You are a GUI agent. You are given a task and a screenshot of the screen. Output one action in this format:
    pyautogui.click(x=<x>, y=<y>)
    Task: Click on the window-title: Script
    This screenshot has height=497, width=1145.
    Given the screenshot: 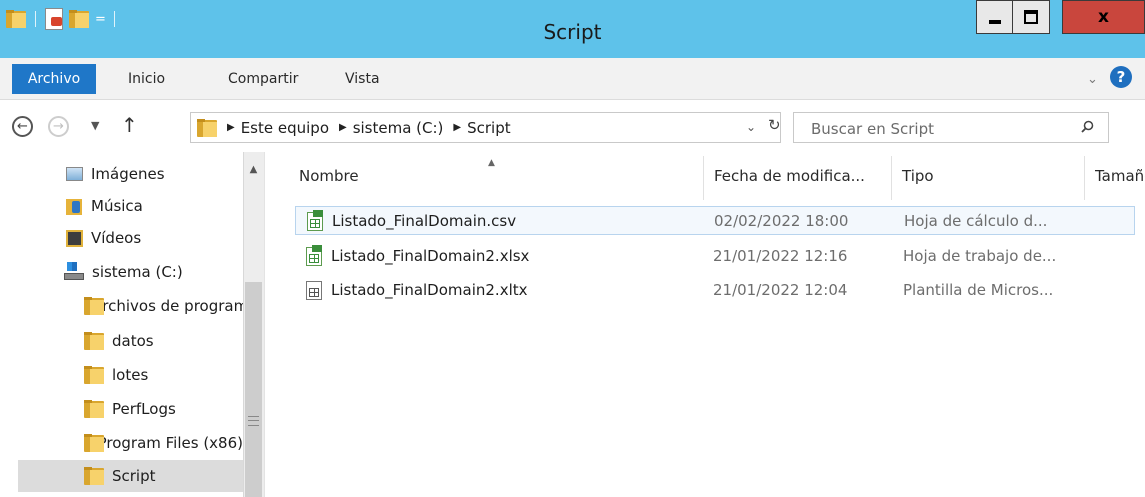 What is the action you would take?
    pyautogui.click(x=572, y=32)
    